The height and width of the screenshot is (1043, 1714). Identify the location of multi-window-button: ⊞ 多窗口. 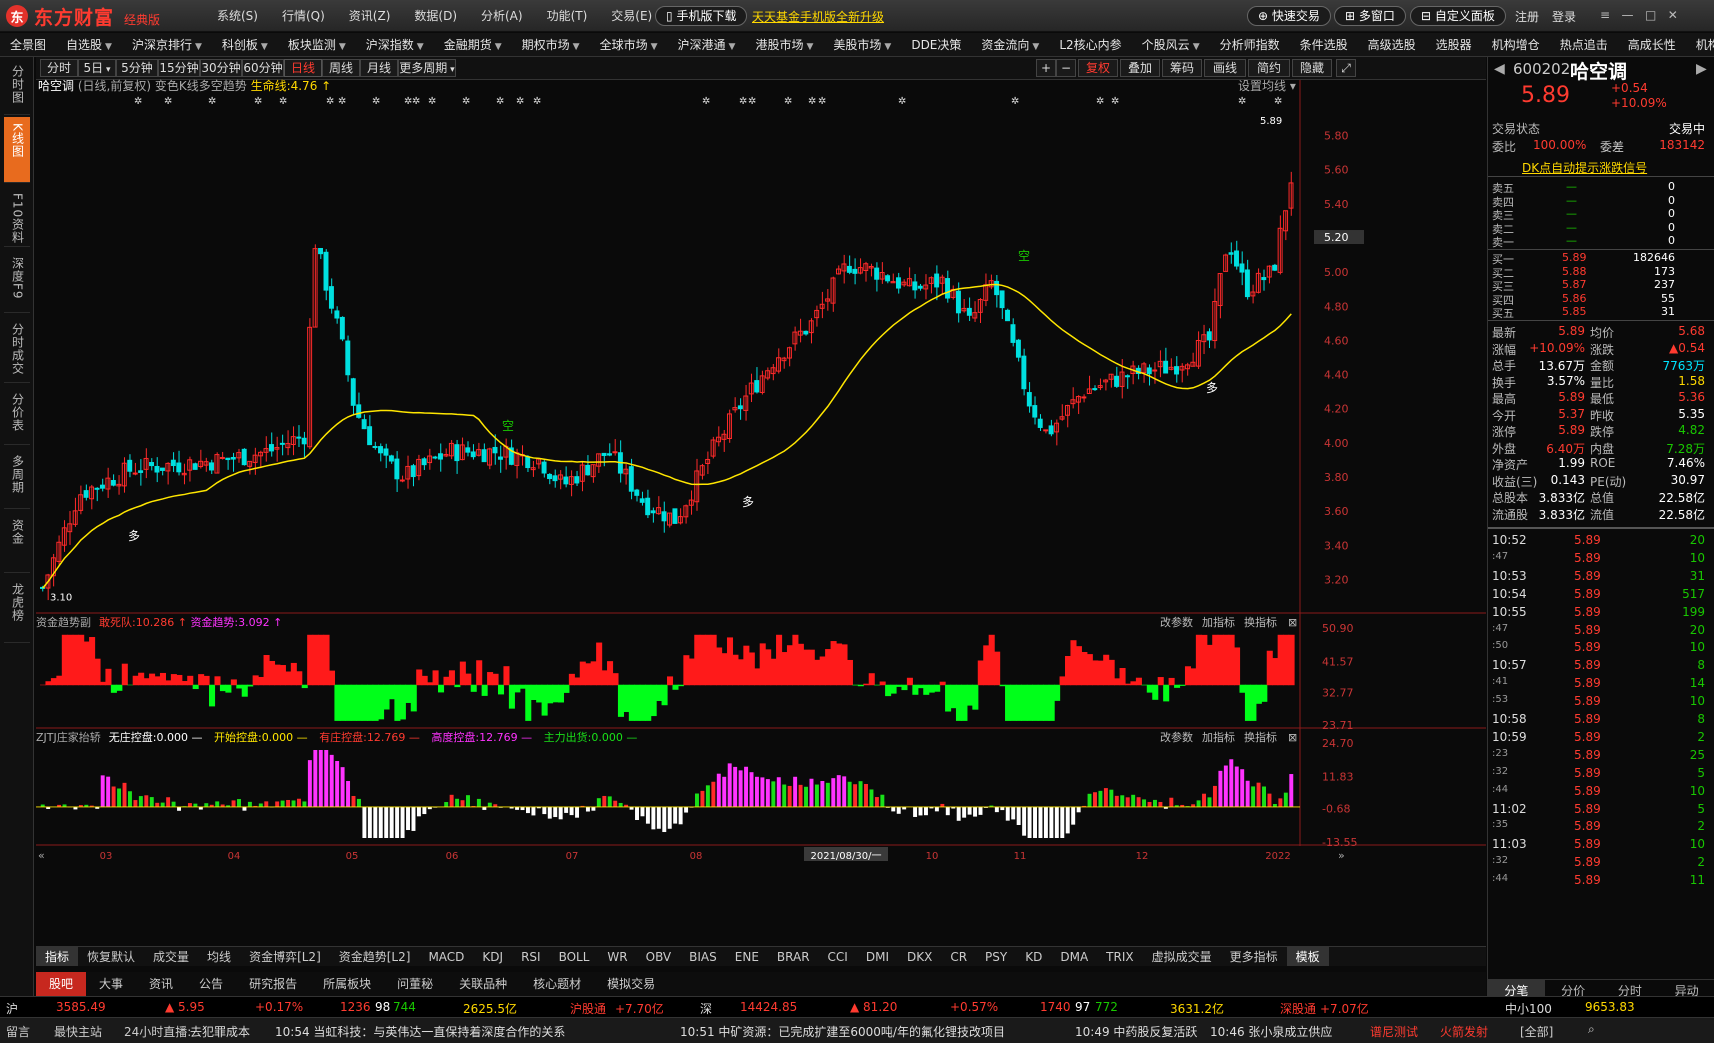
(1370, 16).